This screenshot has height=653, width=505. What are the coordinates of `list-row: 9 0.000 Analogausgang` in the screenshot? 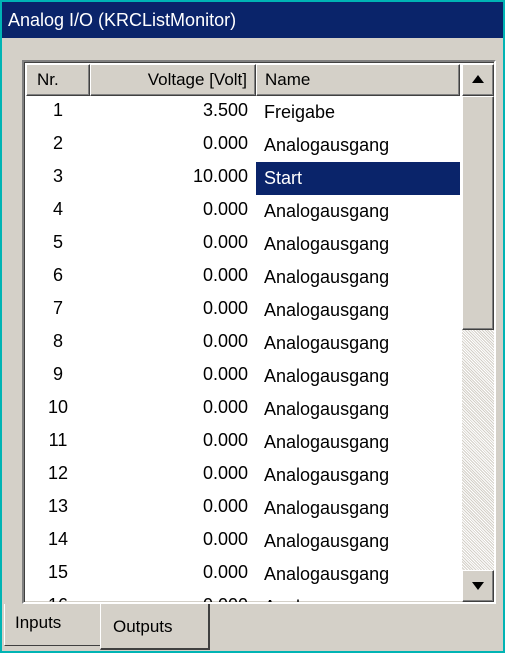 It's located at (243, 376).